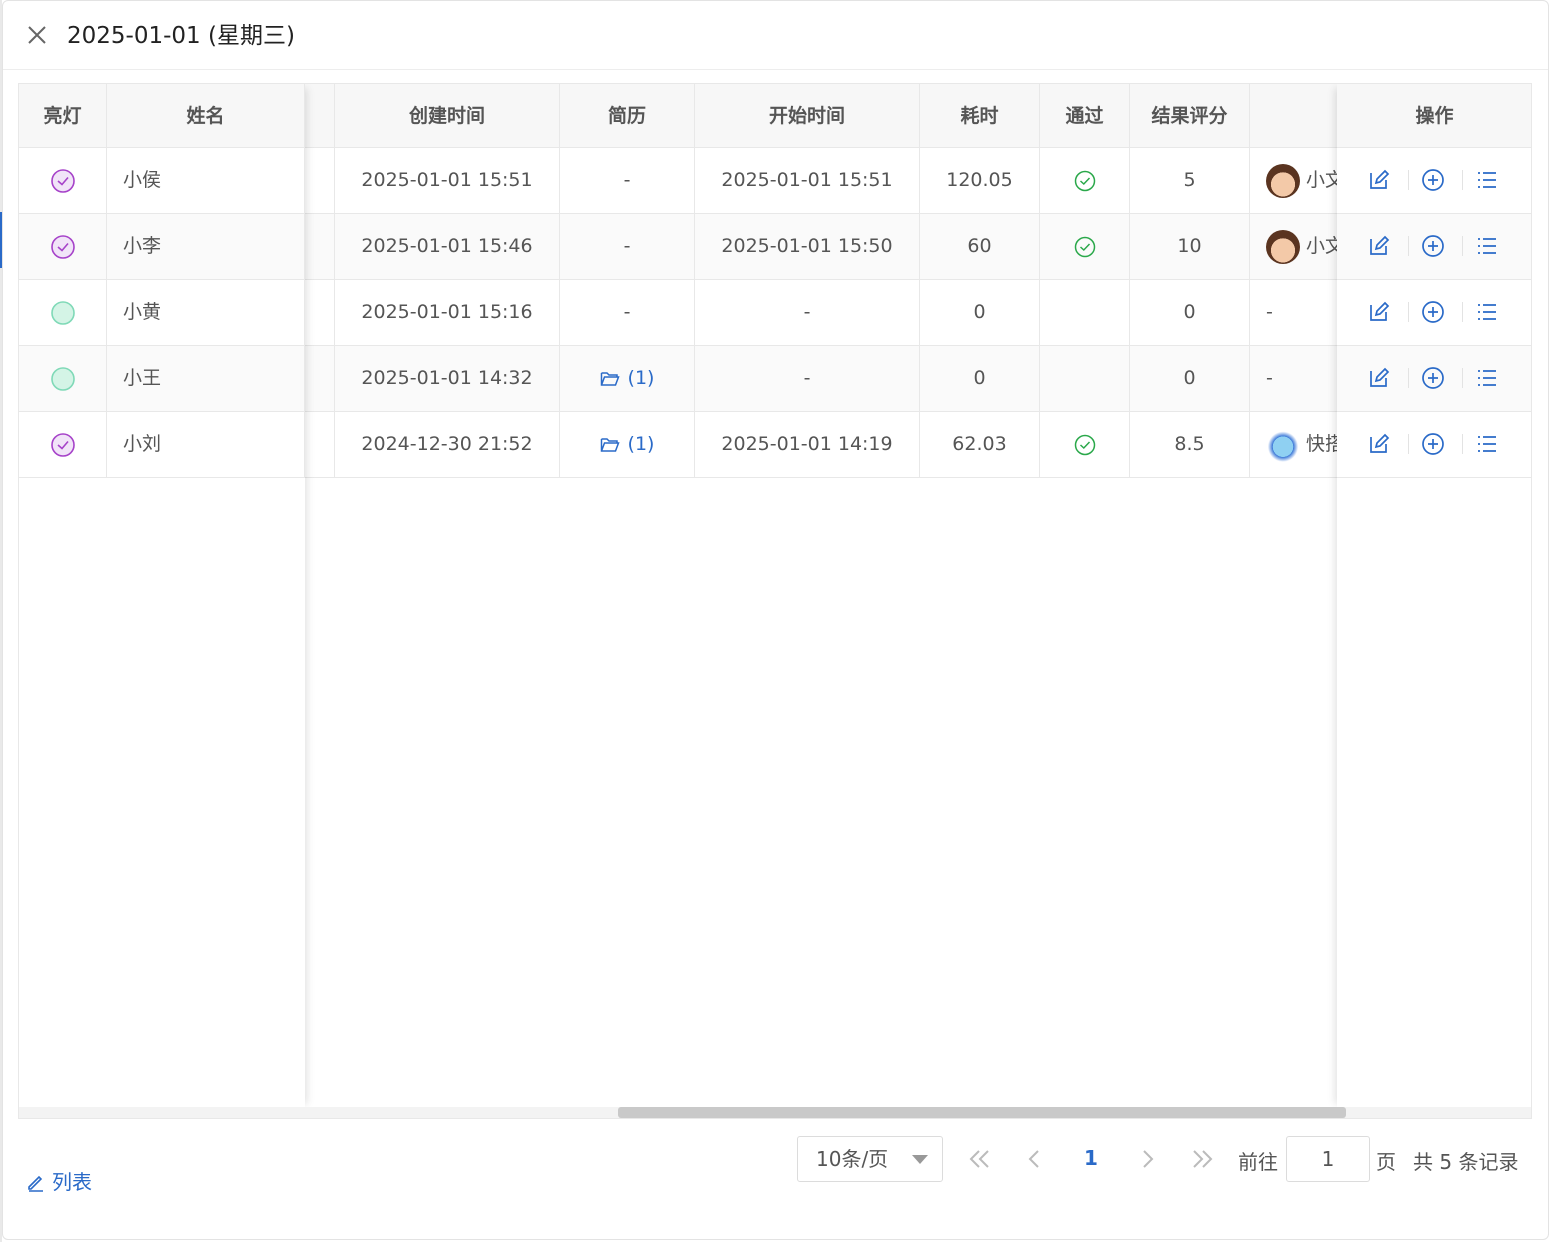 Image resolution: width=1551 pixels, height=1242 pixels. I want to click on table-row-fixed-left: 小黄, so click(162, 313).